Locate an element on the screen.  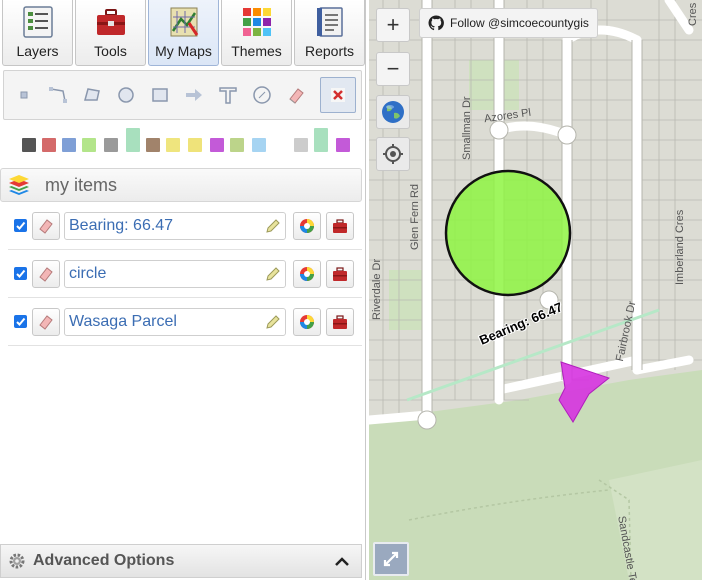
line-icon is located at coordinates (58, 95).